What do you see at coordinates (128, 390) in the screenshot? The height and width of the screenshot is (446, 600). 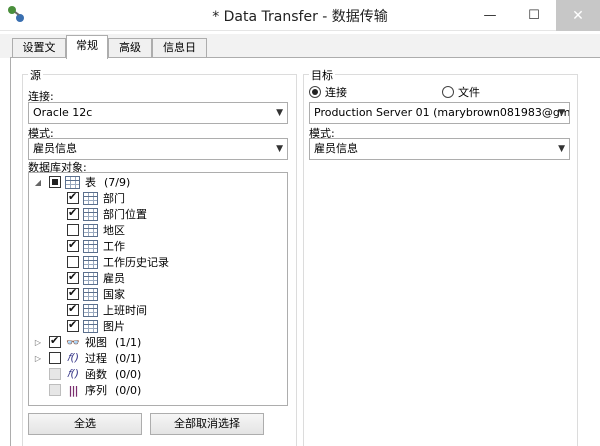 I see `sequences-count: (0/0)` at bounding box center [128, 390].